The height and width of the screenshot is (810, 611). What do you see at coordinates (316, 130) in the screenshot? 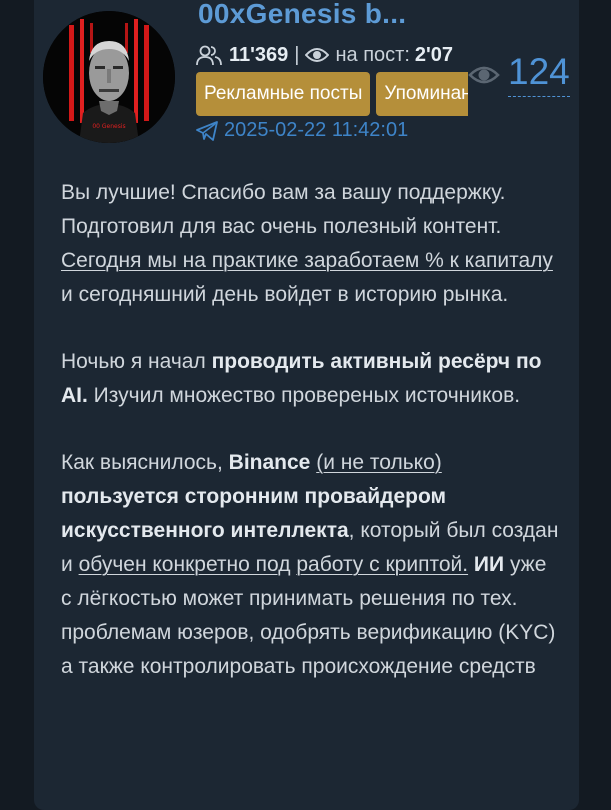
I see `post-date: 2025-02-22 11:42:01` at bounding box center [316, 130].